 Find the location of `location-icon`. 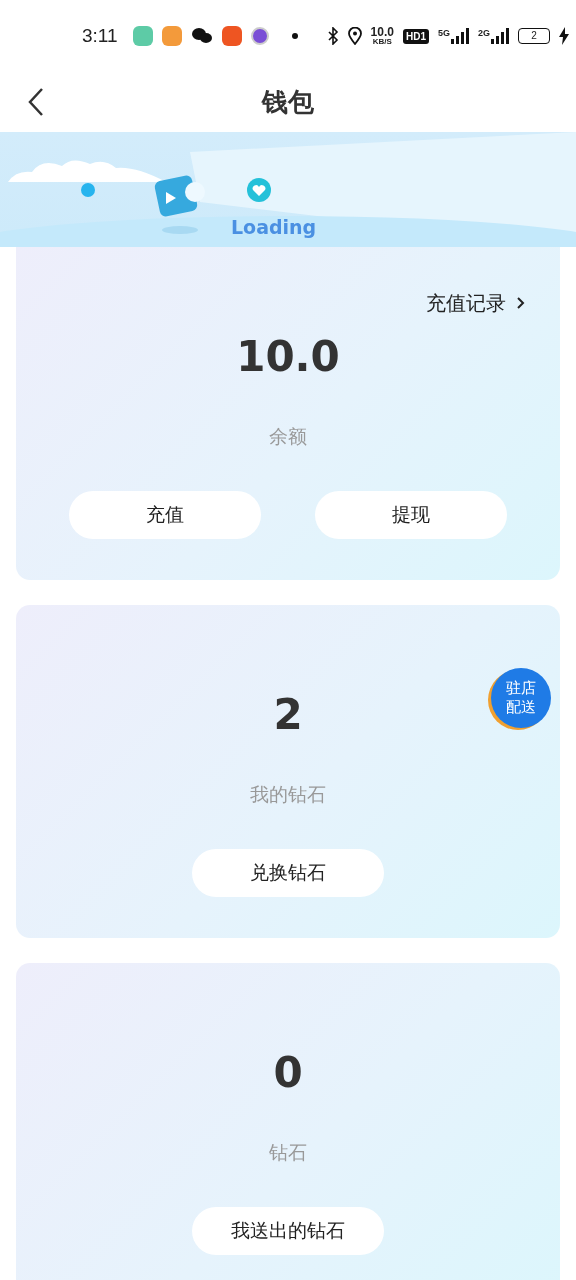

location-icon is located at coordinates (354, 36).